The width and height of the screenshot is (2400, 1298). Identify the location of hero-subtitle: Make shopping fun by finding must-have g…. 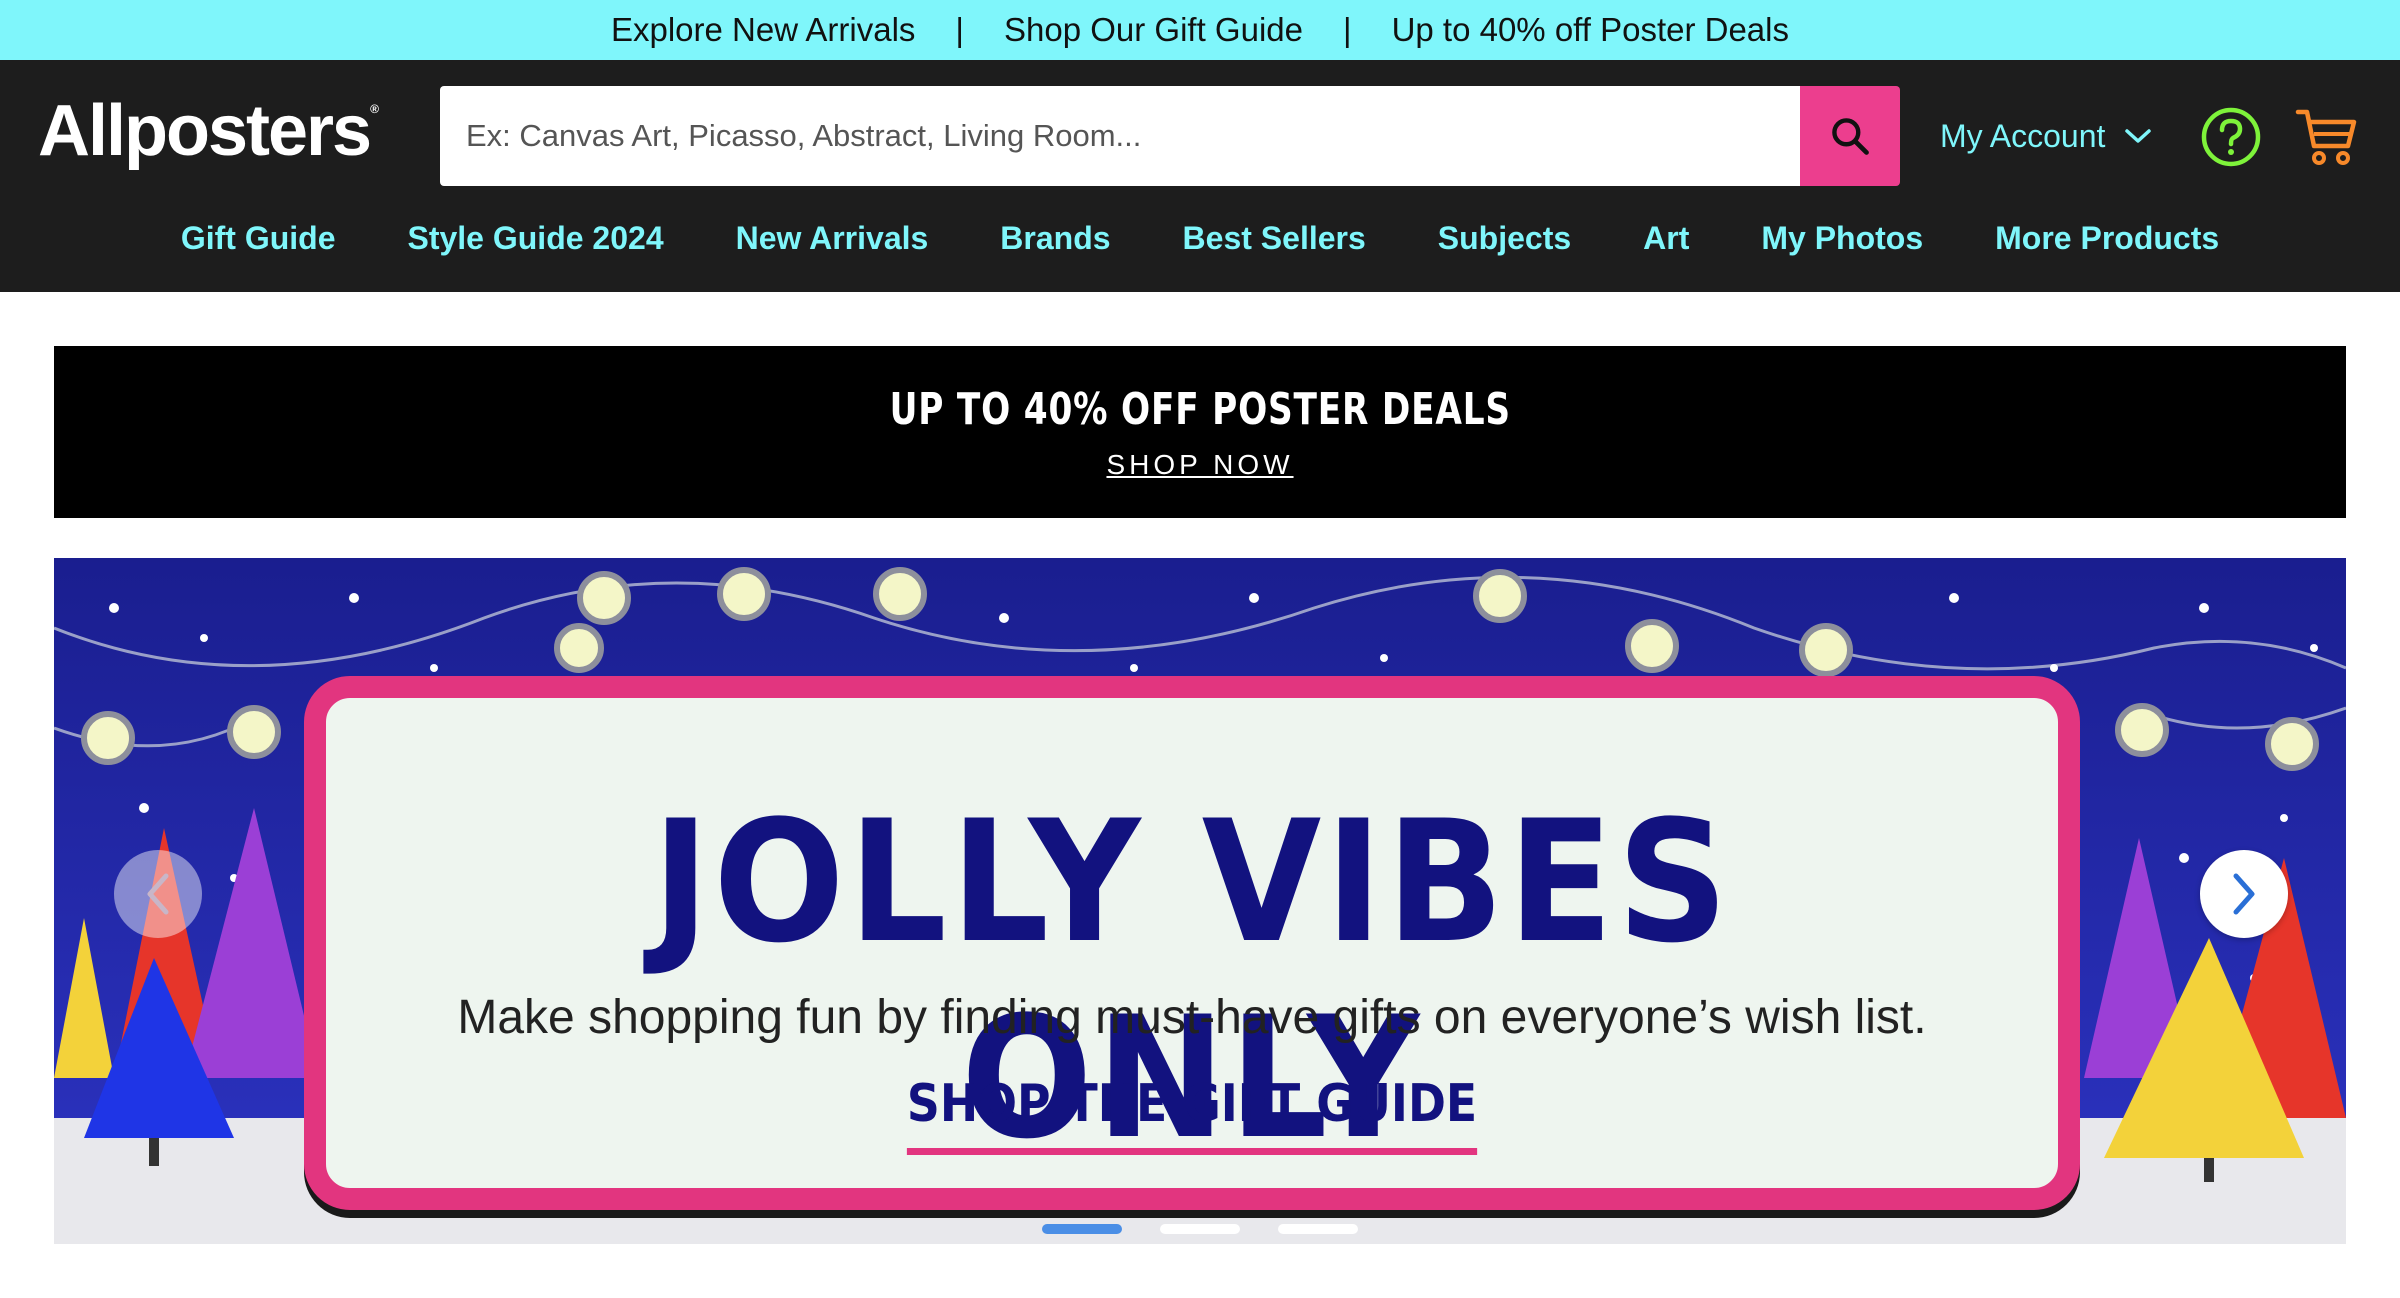
(1192, 1017).